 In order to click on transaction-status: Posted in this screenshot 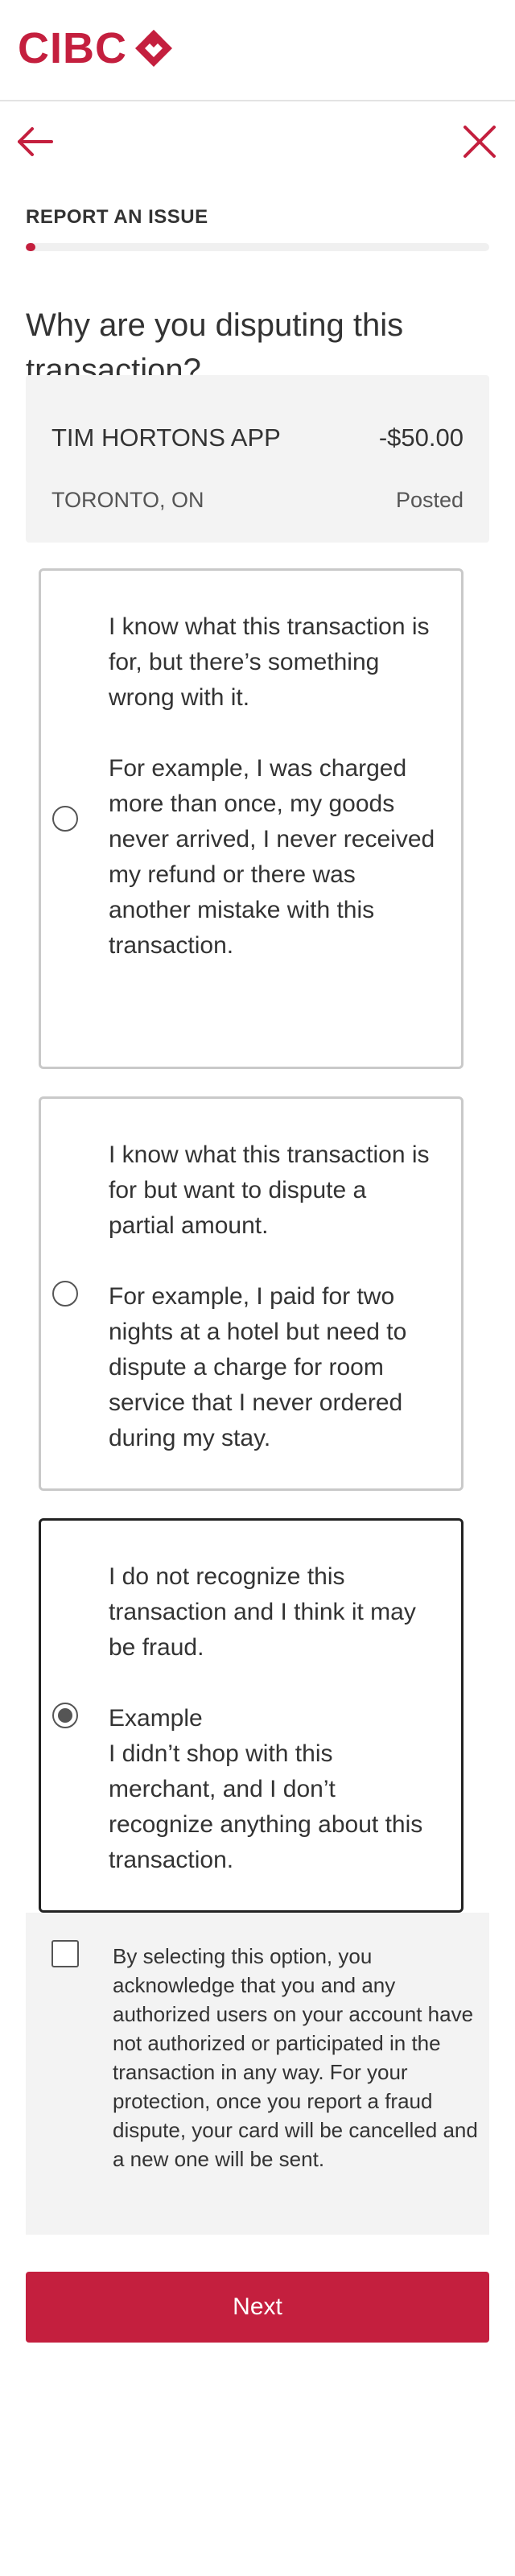, I will do `click(429, 500)`.